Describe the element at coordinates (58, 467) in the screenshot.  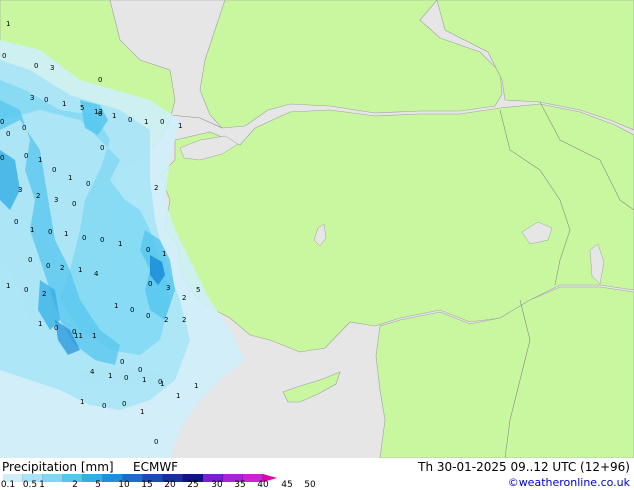
I see `map-title: Precipitation [mm]` at that location.